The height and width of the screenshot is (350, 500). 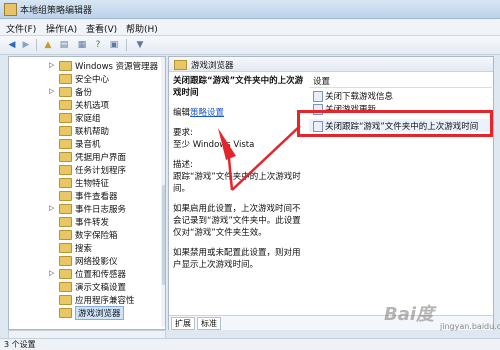 What do you see at coordinates (250, 344) in the screenshot?
I see `status-bar: 3 个设置` at bounding box center [250, 344].